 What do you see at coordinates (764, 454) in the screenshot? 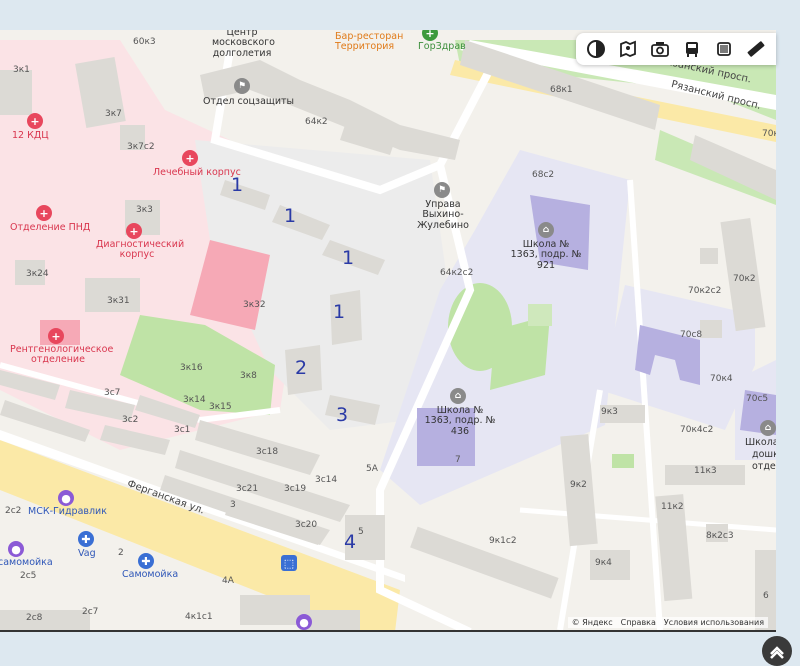
I see `poi-label-school-right: дошко` at bounding box center [764, 454].